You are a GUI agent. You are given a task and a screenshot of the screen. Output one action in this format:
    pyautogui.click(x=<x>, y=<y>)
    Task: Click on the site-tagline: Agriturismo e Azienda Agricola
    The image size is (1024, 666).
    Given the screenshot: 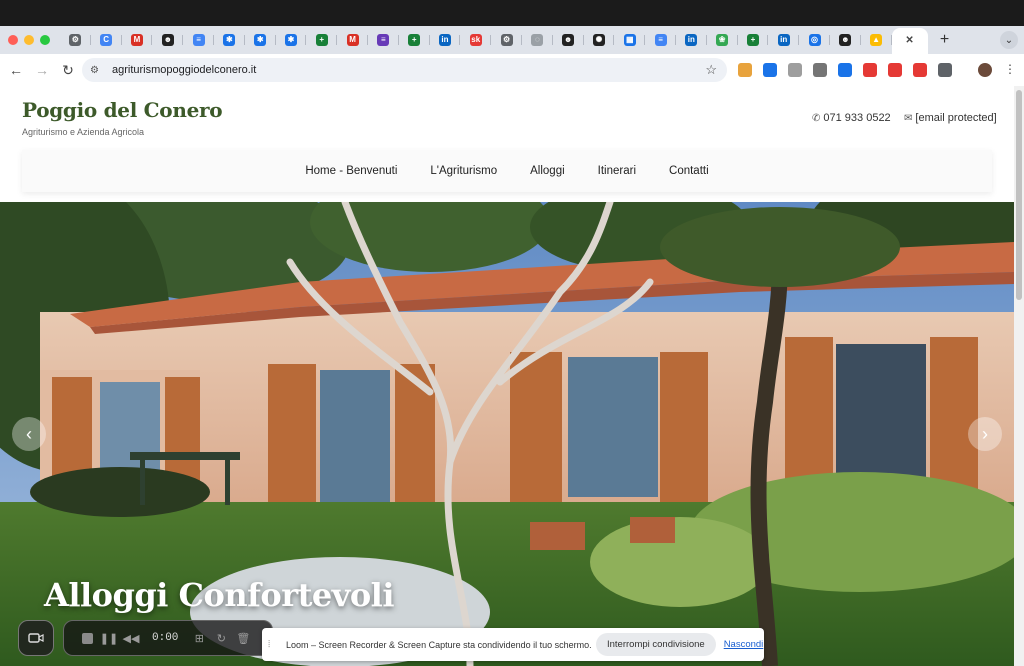 What is the action you would take?
    pyautogui.click(x=83, y=132)
    